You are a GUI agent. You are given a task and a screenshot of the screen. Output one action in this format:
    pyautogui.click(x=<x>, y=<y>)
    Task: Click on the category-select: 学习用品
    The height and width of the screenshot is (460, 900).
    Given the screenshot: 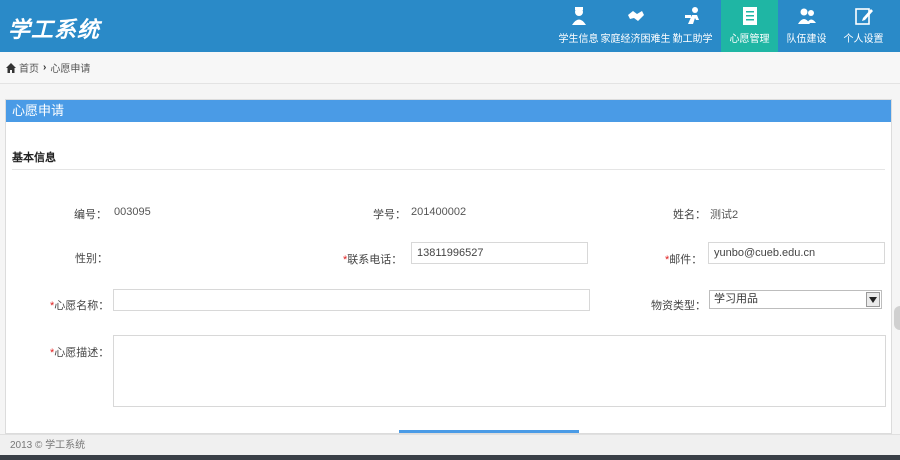 What is the action you would take?
    pyautogui.click(x=795, y=299)
    